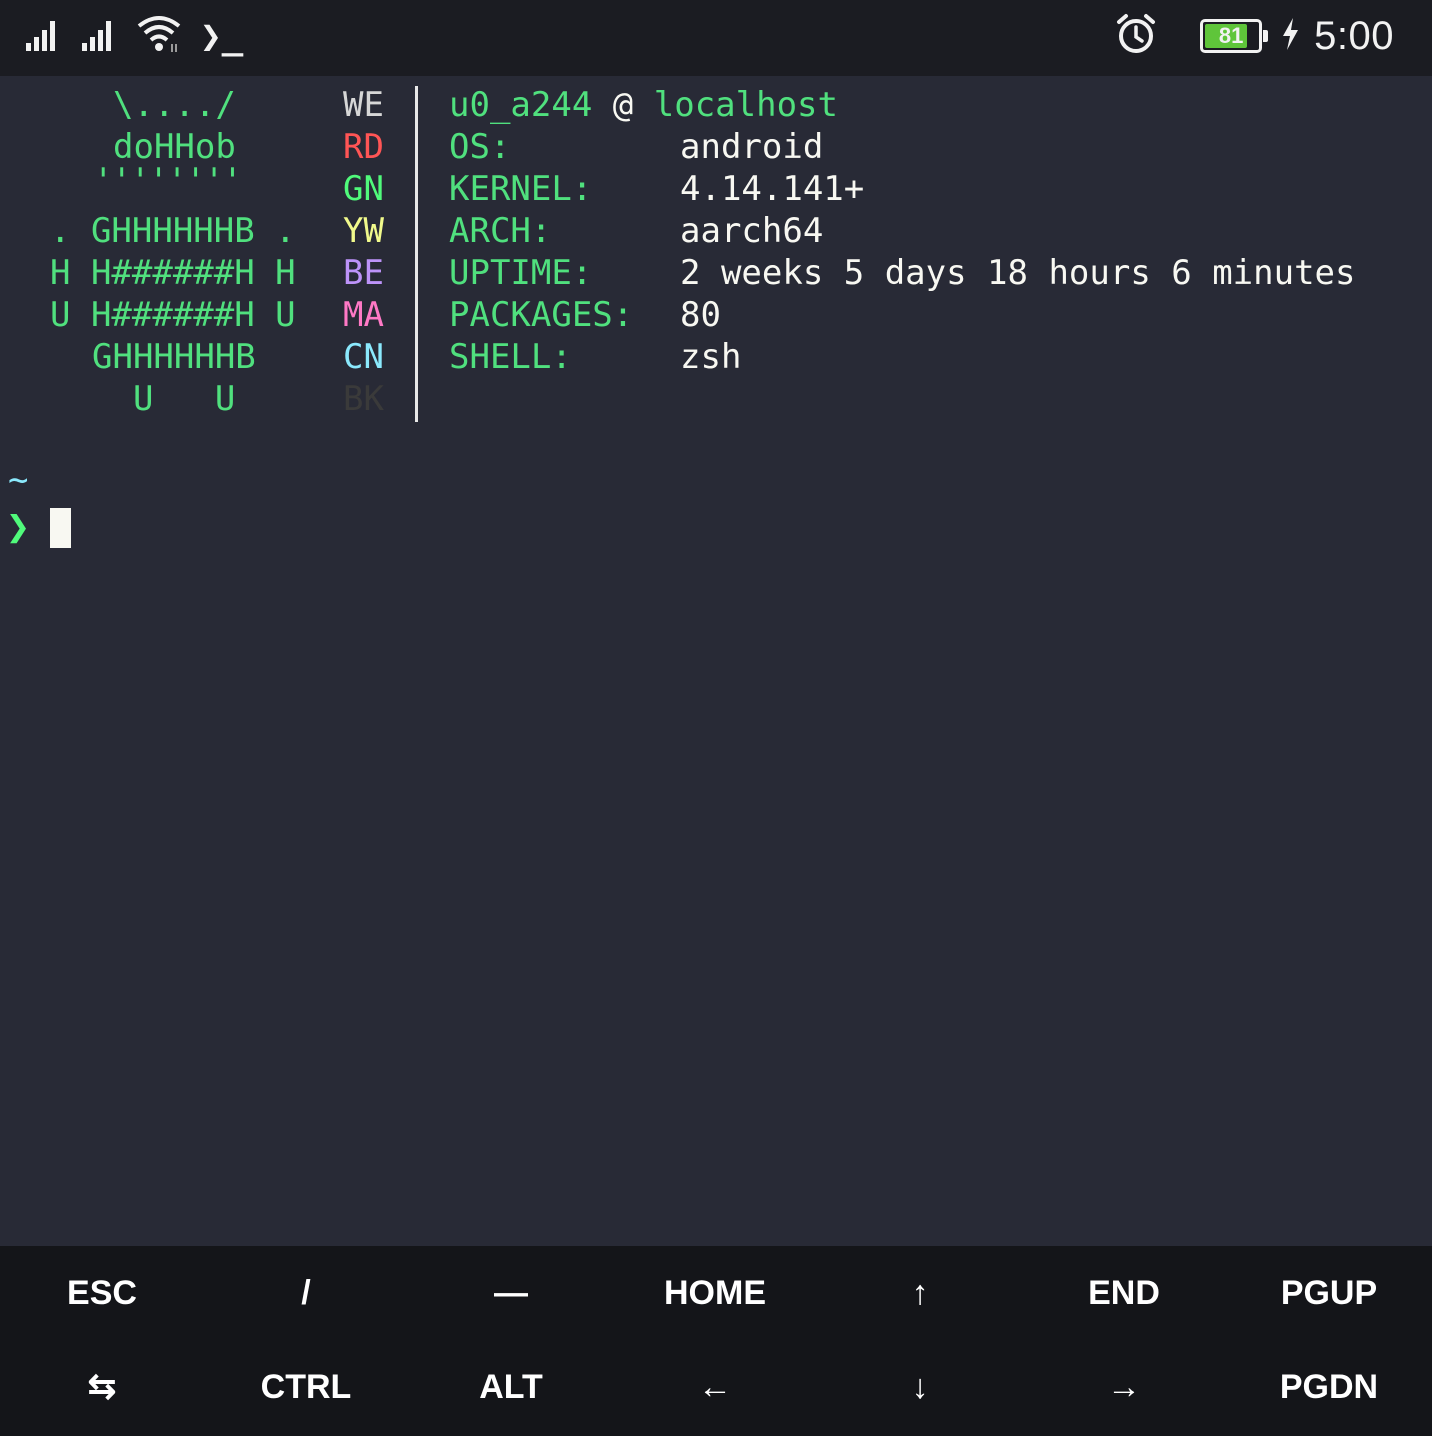  What do you see at coordinates (715, 1387) in the screenshot?
I see `arrow-left-key: ←` at bounding box center [715, 1387].